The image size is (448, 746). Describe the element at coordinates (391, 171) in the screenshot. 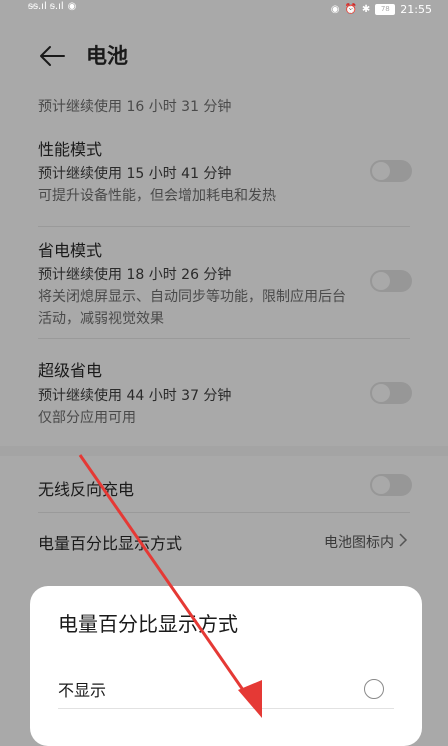

I see `performance-mode-toggle` at that location.